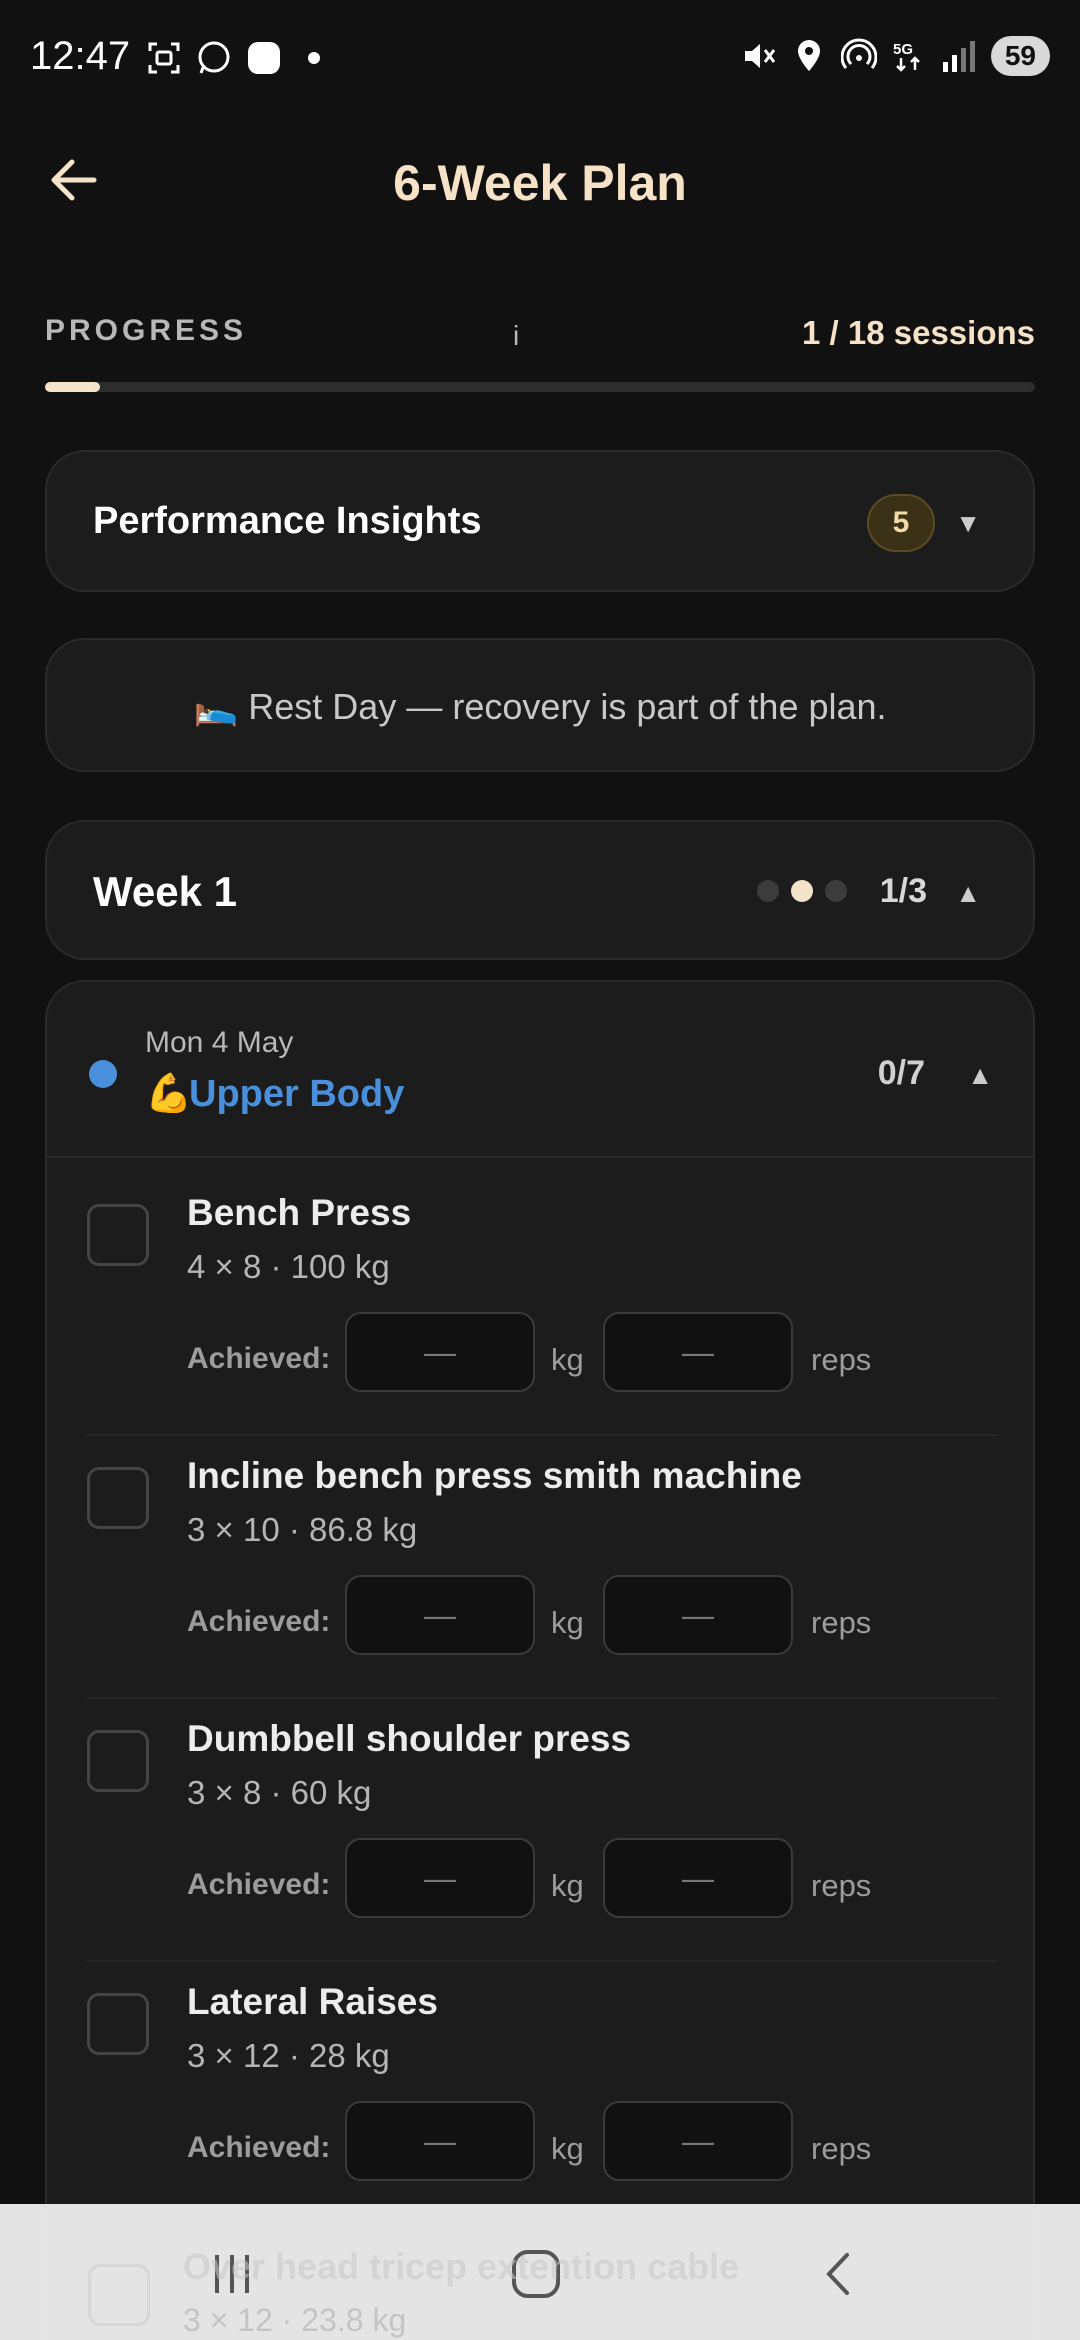 This screenshot has height=2340, width=1080. I want to click on insights-title: Performance Insights, so click(287, 521).